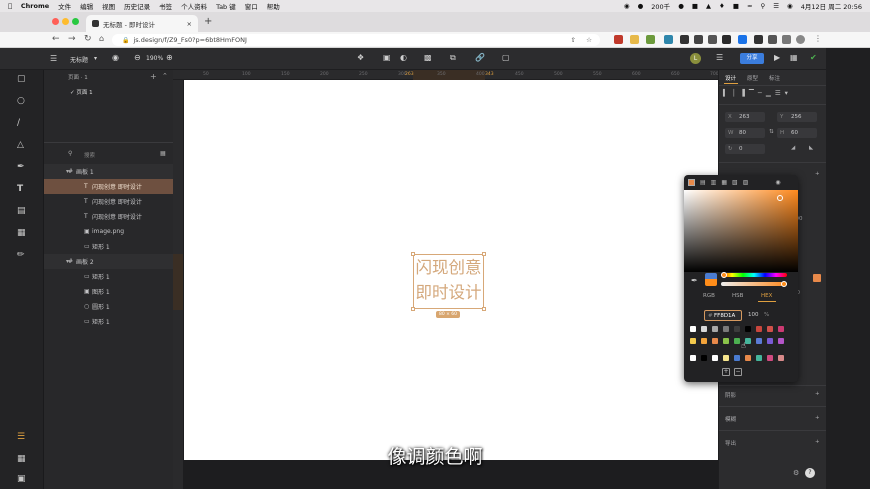 The image size is (870, 489). I want to click on status-temp: 200千, so click(660, 6).